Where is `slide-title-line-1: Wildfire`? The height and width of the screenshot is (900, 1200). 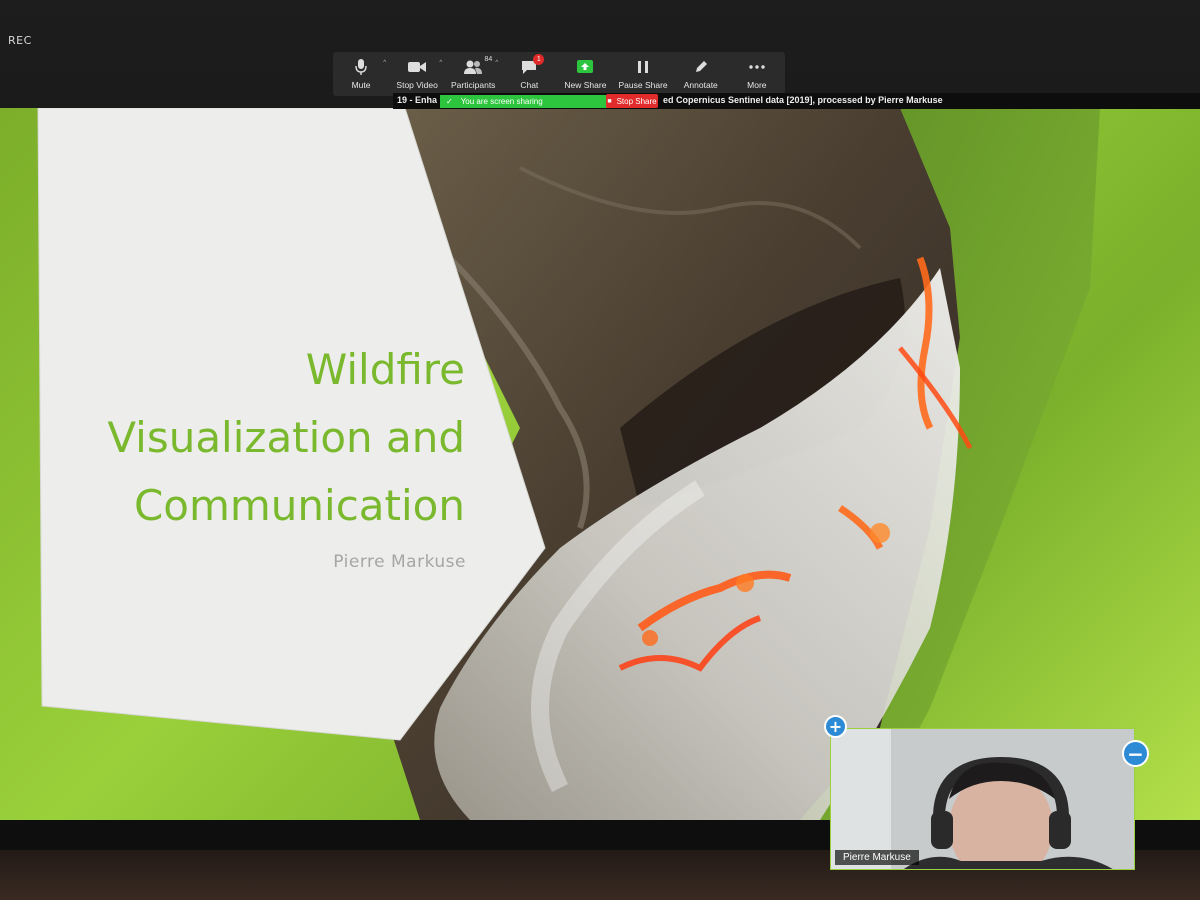 slide-title-line-1: Wildfire is located at coordinates (385, 369).